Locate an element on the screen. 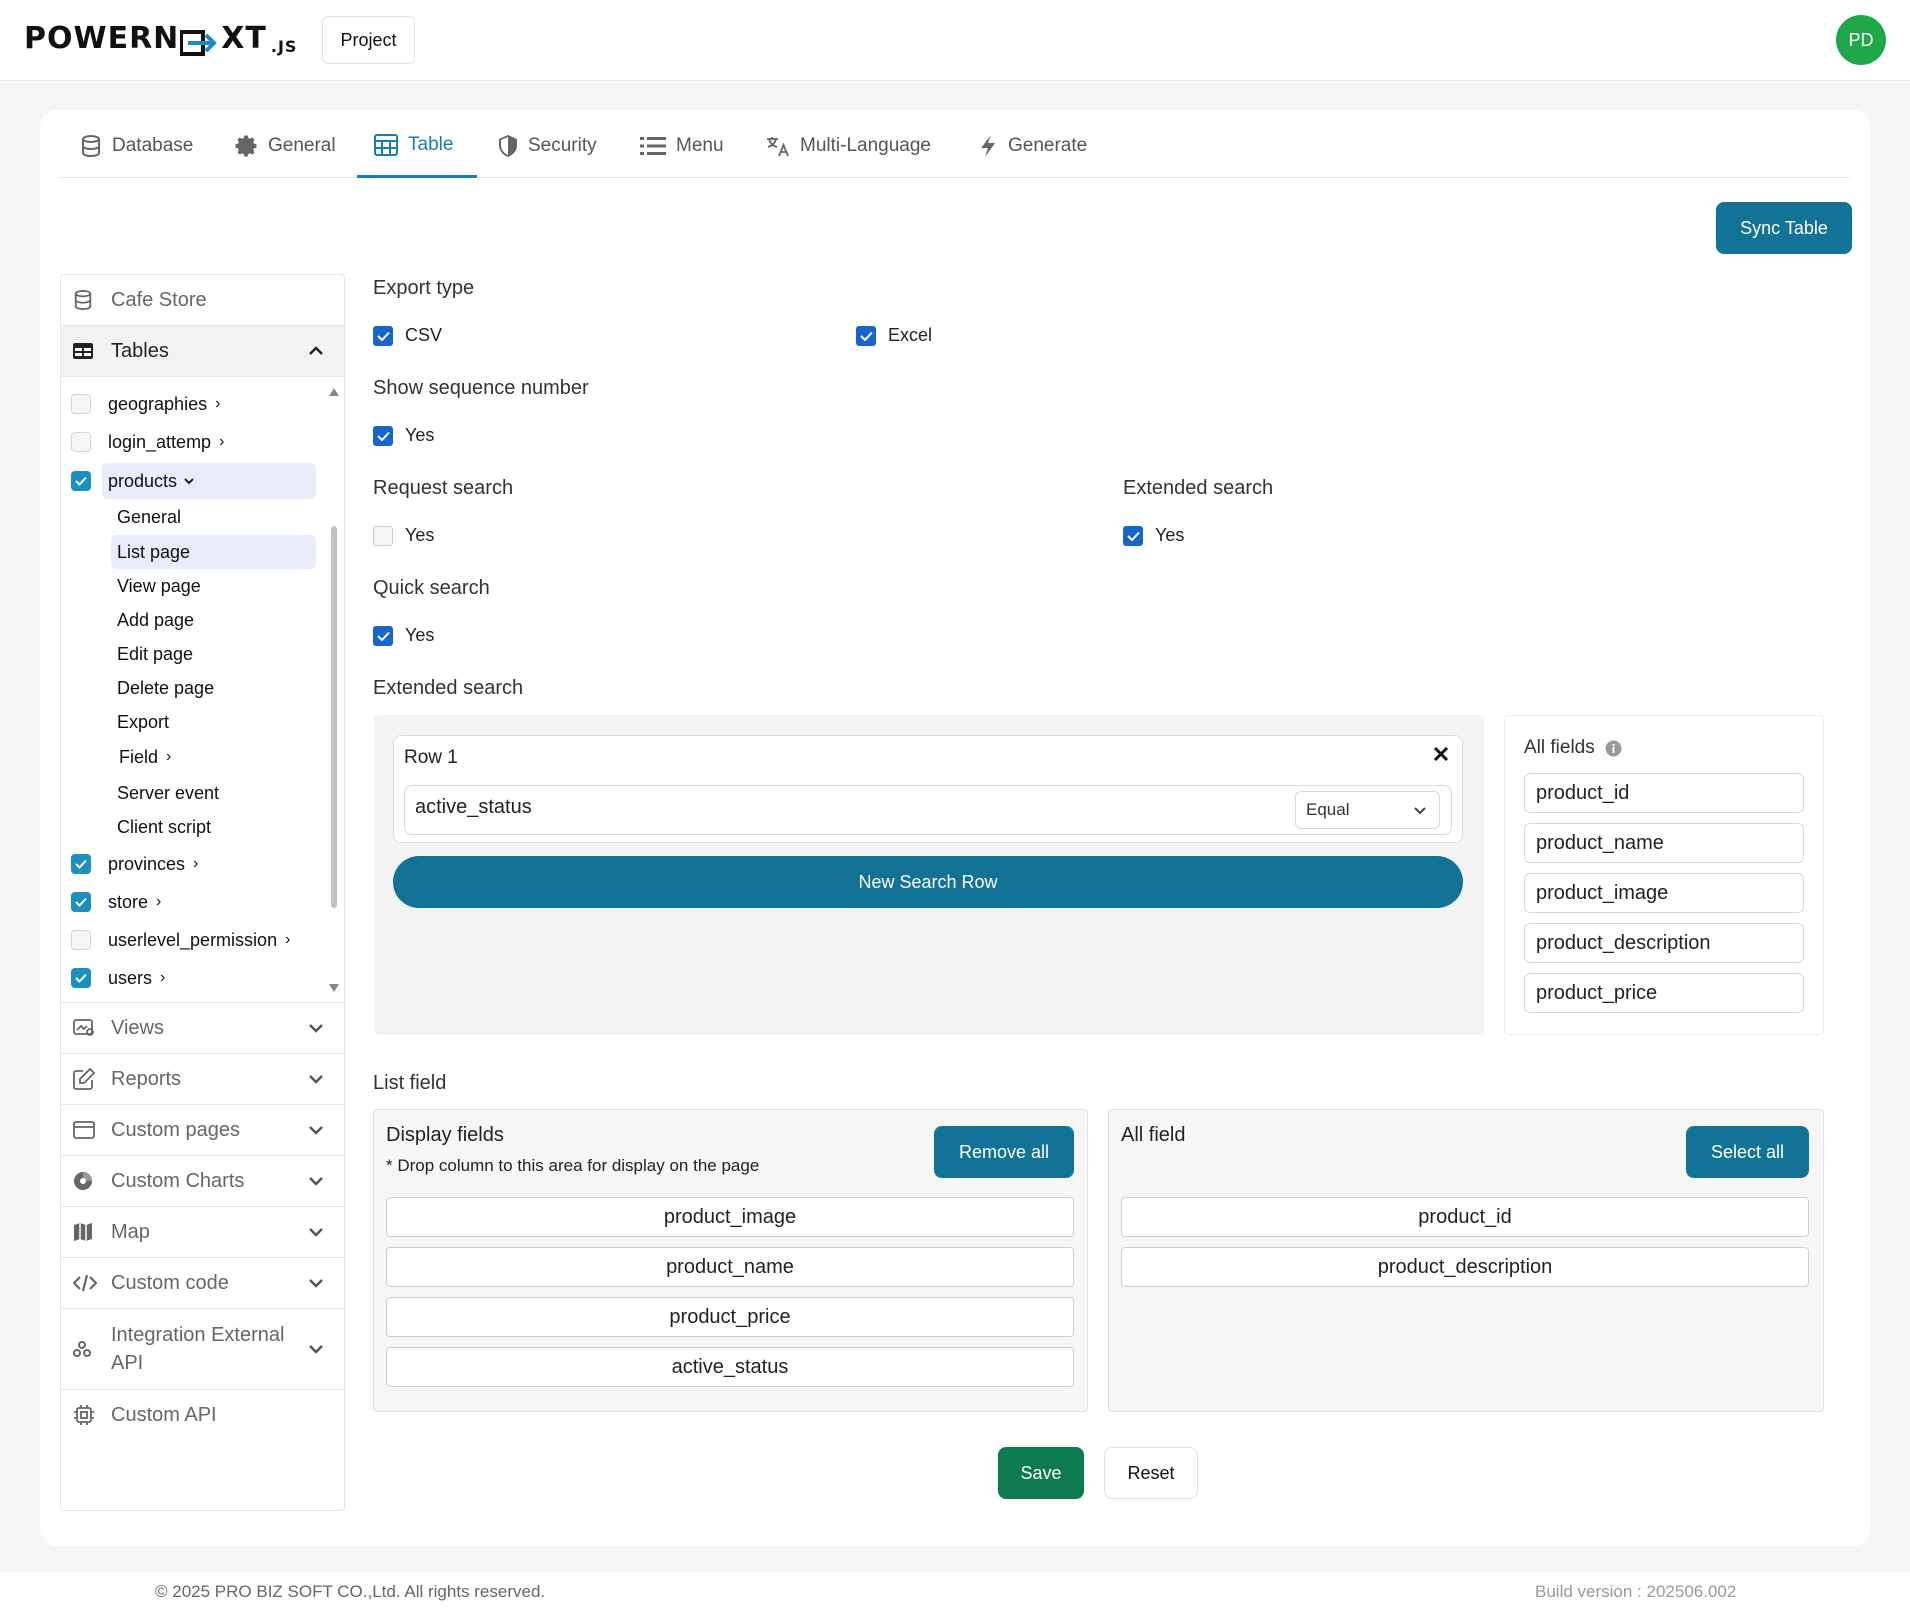 The image size is (1910, 1615). field-chip: product_description is located at coordinates (1664, 943).